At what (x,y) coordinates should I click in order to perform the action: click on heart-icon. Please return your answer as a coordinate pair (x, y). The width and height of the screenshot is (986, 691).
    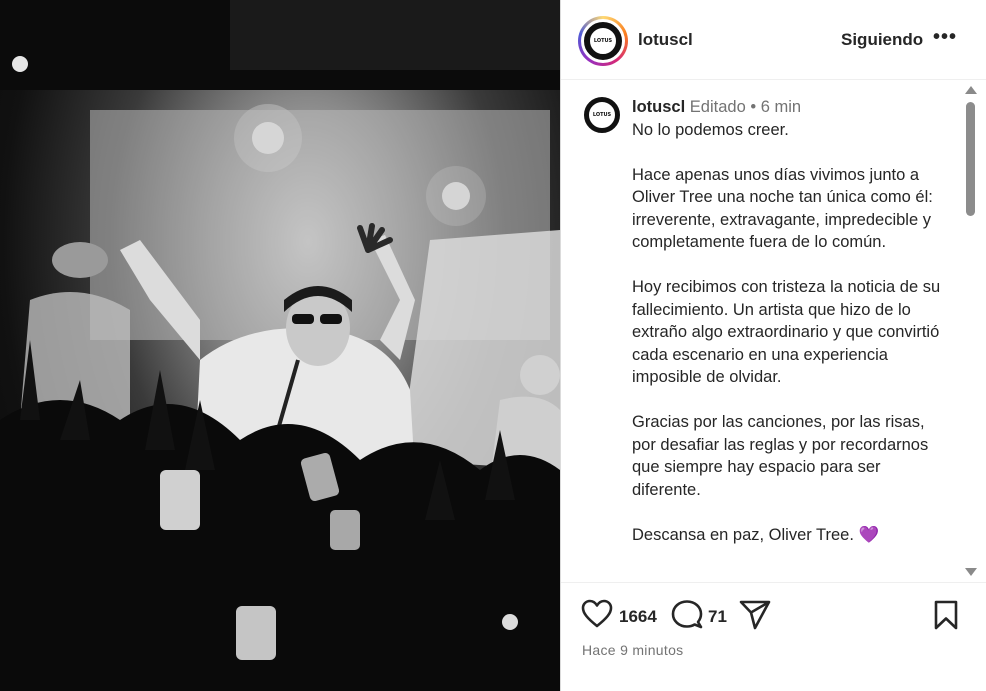
    Looking at the image, I should click on (597, 613).